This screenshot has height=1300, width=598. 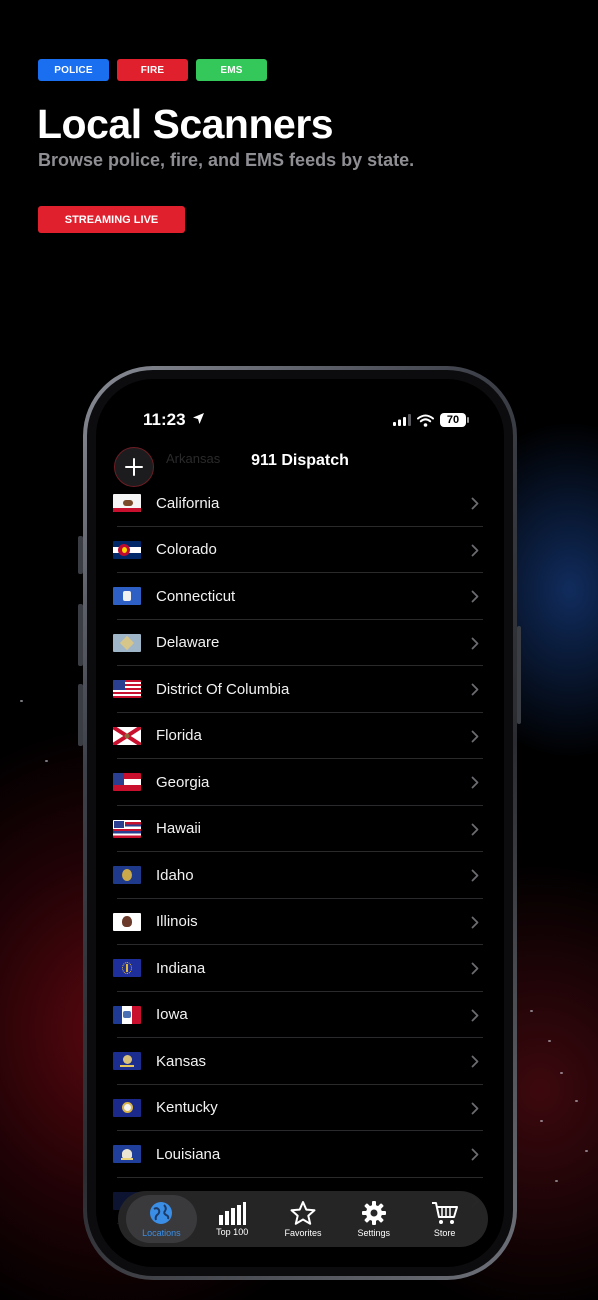 What do you see at coordinates (179, 829) in the screenshot?
I see `state-name: Hawaii` at bounding box center [179, 829].